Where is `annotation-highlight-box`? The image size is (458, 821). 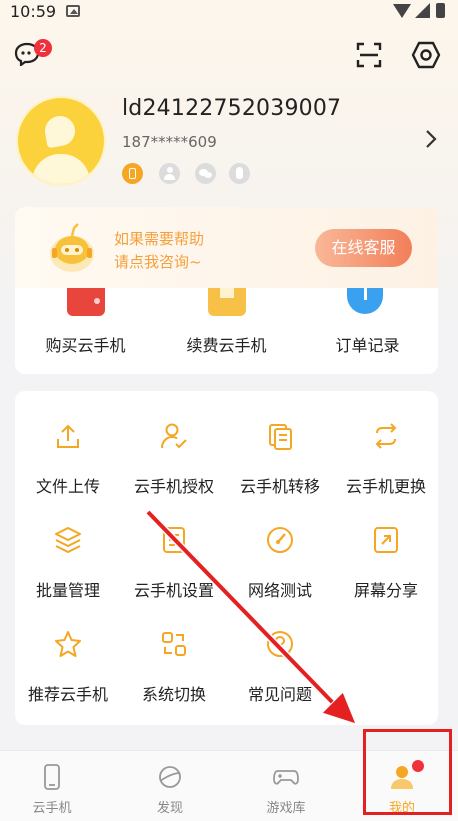 annotation-highlight-box is located at coordinates (407, 772).